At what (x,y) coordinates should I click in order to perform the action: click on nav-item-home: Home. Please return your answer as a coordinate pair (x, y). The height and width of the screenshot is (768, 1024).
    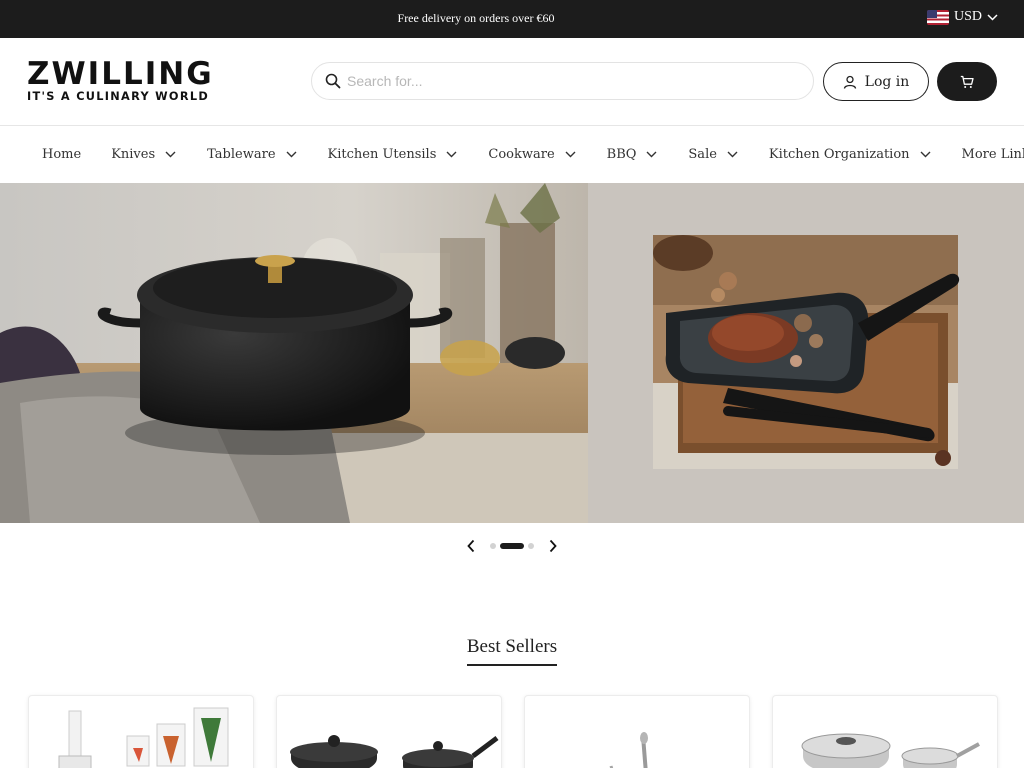
    Looking at the image, I should click on (61, 154).